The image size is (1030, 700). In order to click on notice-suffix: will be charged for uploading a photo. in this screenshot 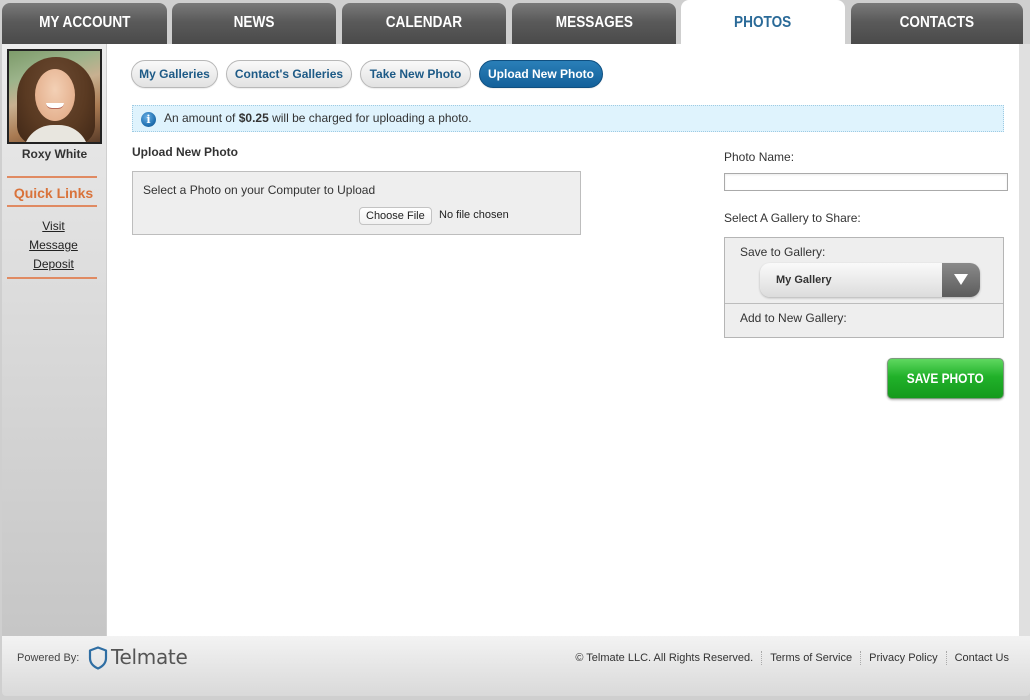, I will do `click(370, 118)`.